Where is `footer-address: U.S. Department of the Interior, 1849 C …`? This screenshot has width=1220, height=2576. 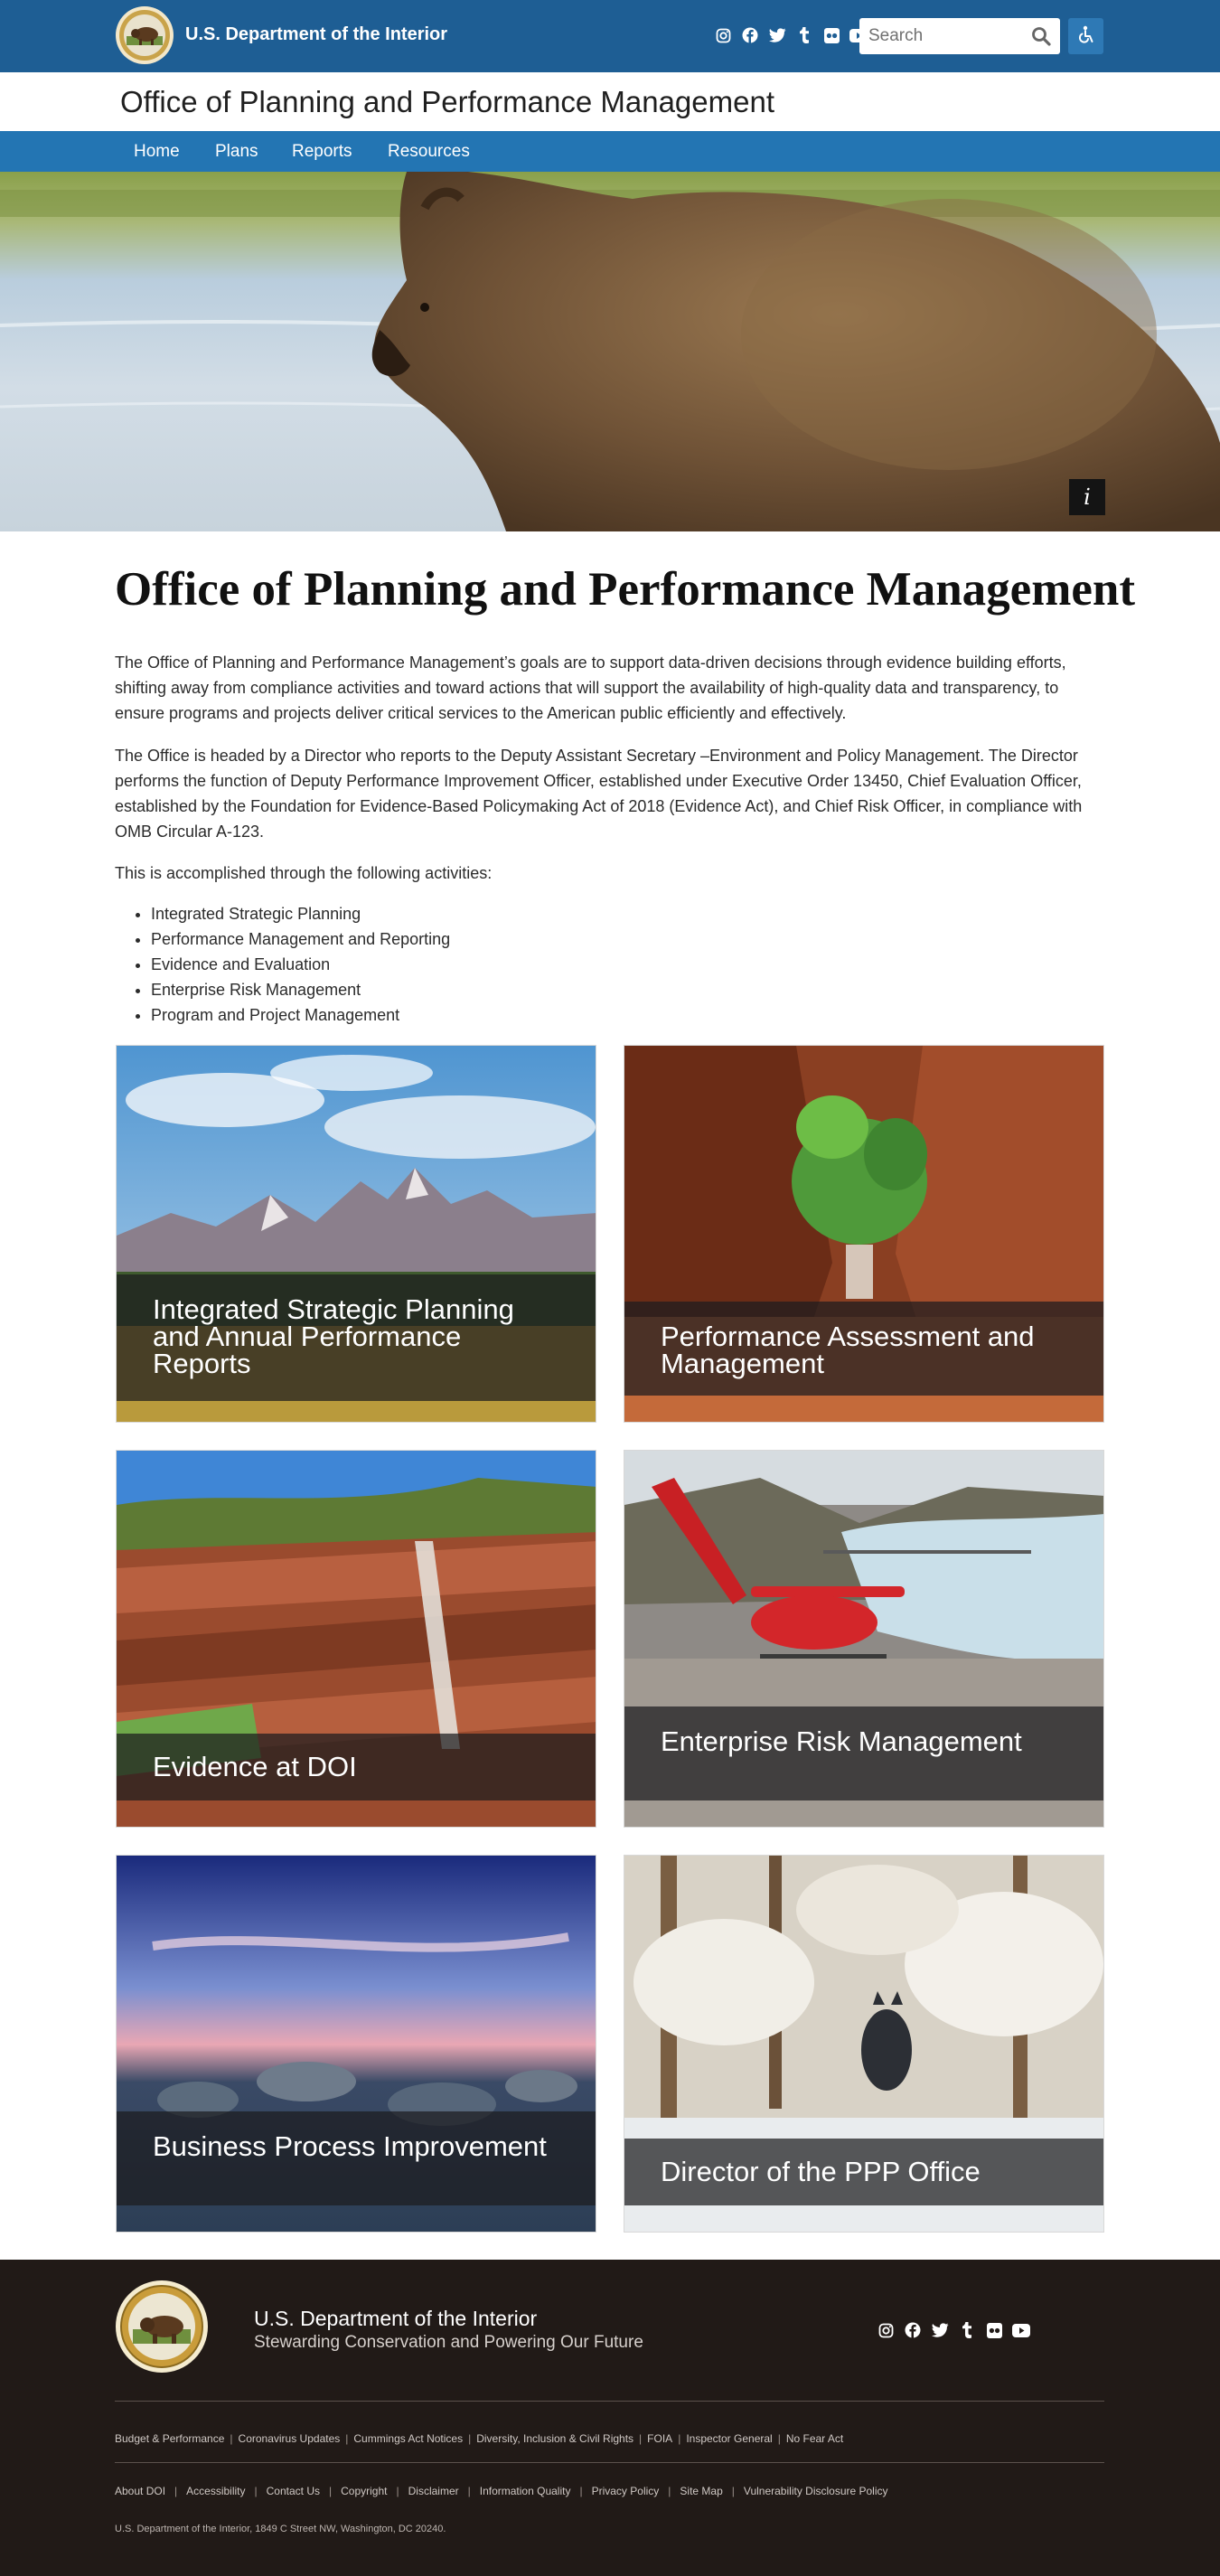 footer-address: U.S. Department of the Interior, 1849 C … is located at coordinates (280, 2529).